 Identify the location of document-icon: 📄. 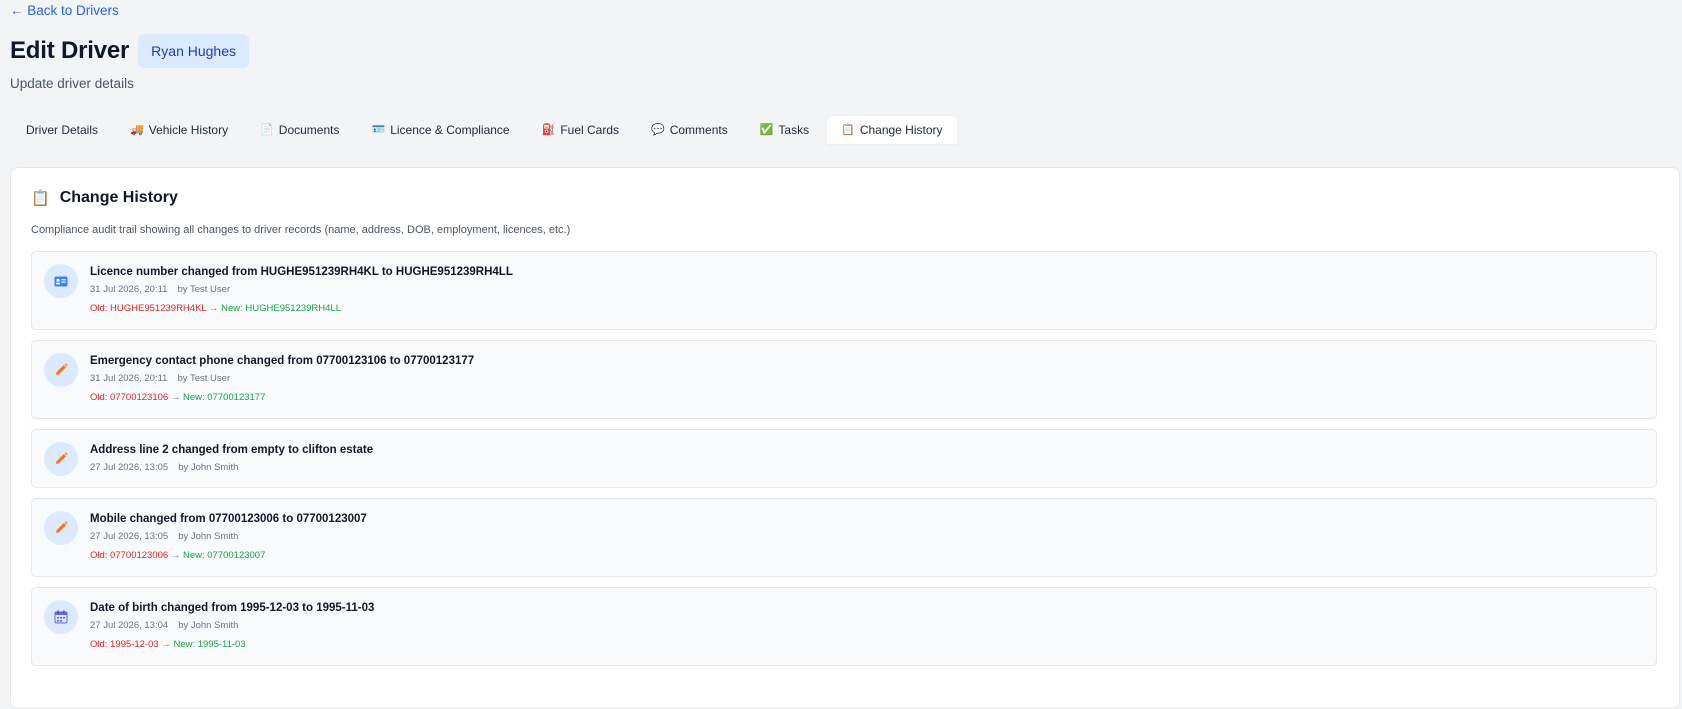
(267, 129).